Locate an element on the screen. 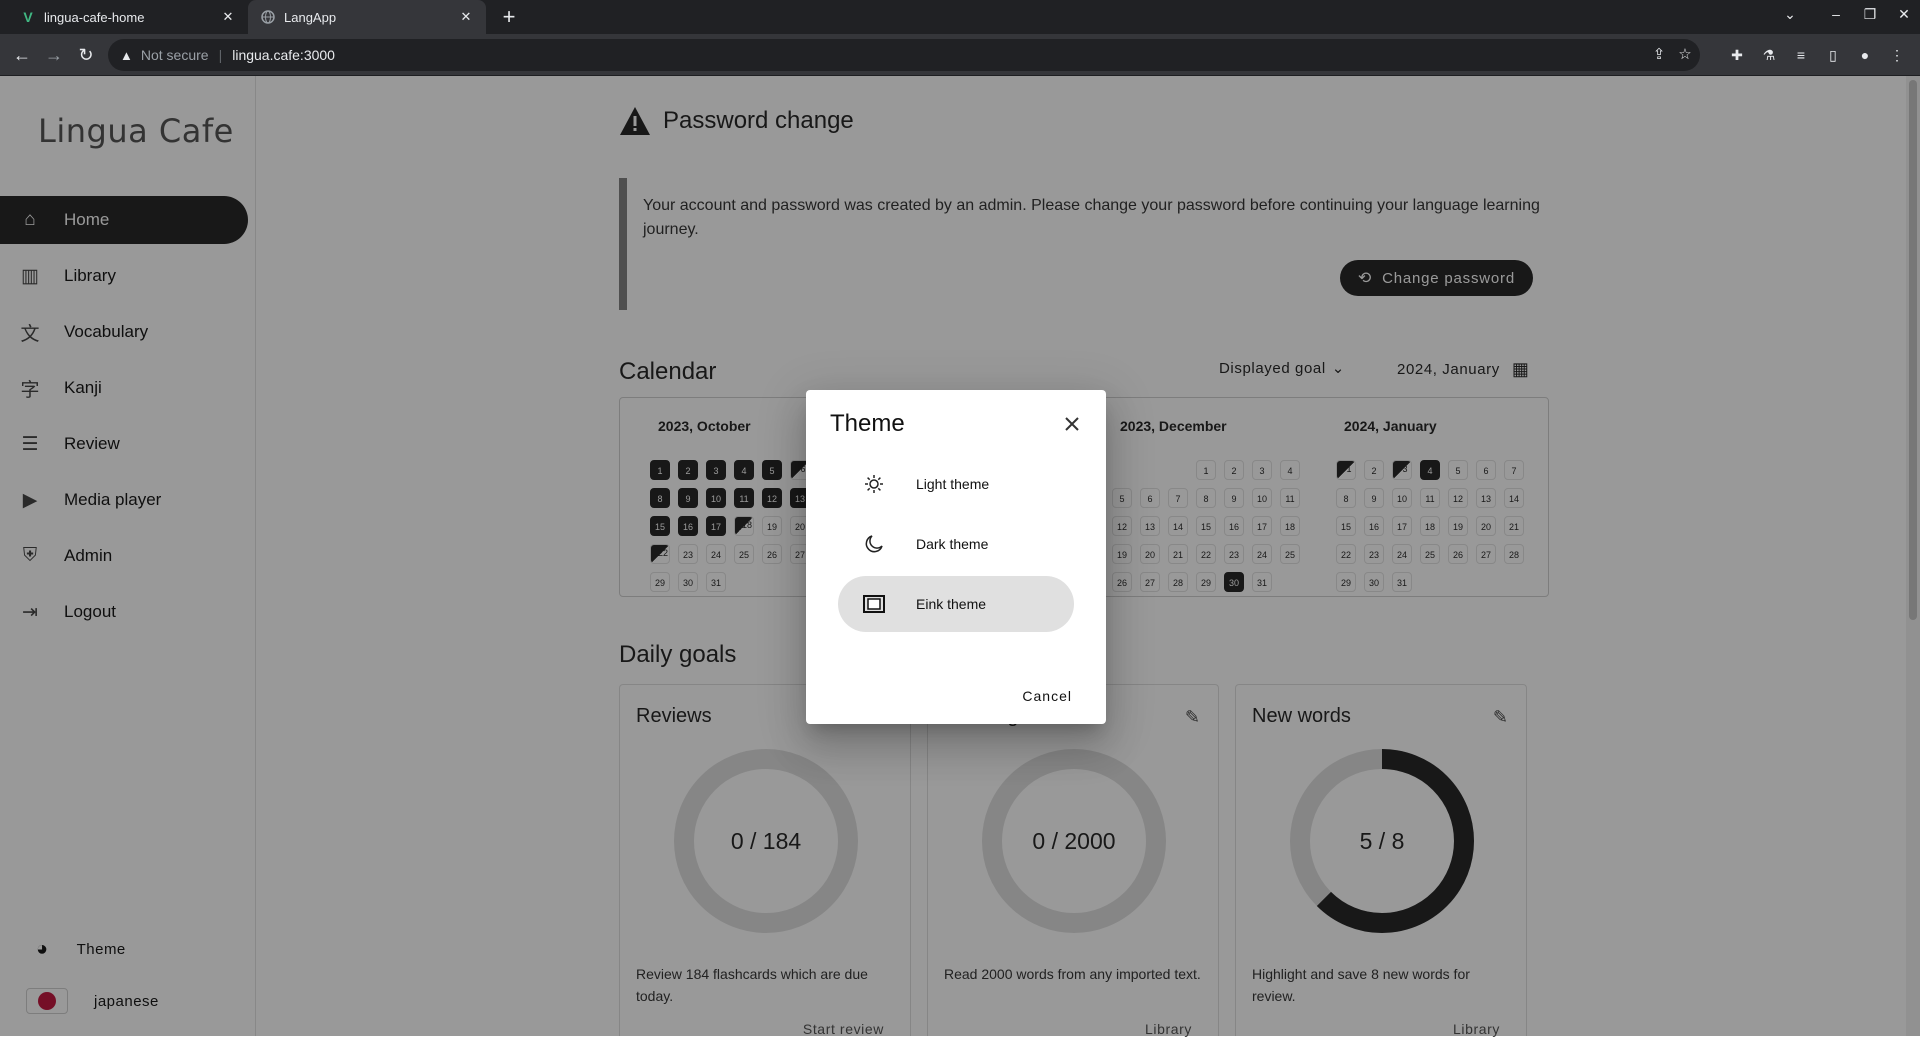 Image resolution: width=1920 pixels, height=1037 pixels. option-label: Light theme is located at coordinates (953, 484).